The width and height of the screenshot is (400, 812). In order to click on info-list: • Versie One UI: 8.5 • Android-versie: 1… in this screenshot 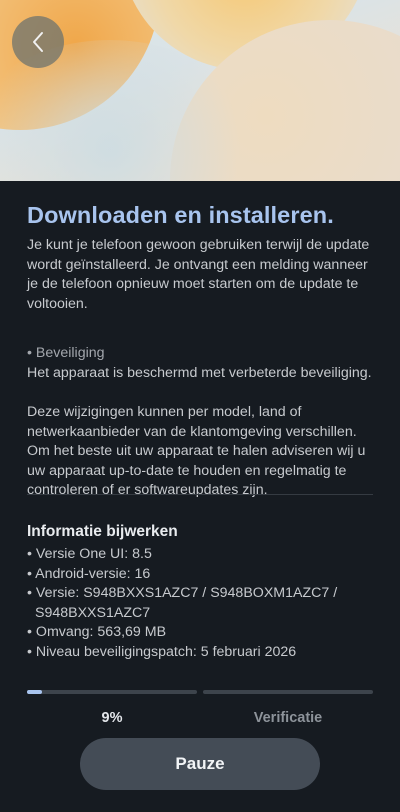, I will do `click(202, 603)`.